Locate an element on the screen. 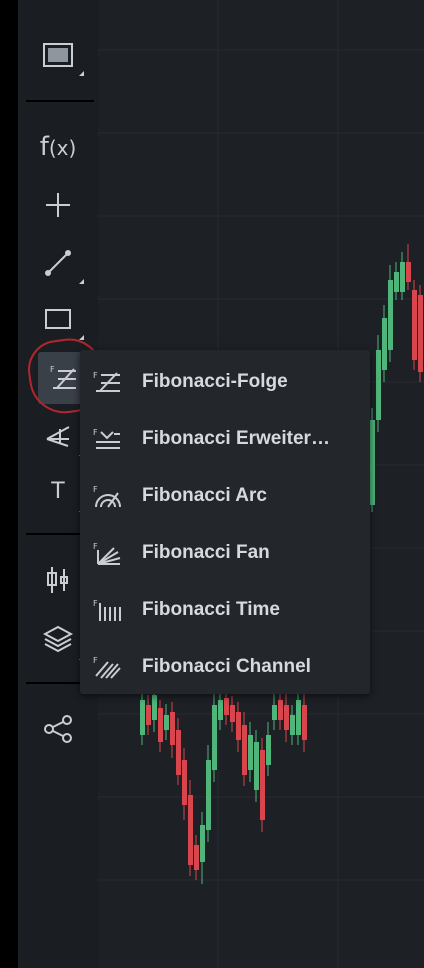 This screenshot has height=968, width=424. menu-item-fibonacci-channel: F Fibonacci Channel is located at coordinates (225, 666).